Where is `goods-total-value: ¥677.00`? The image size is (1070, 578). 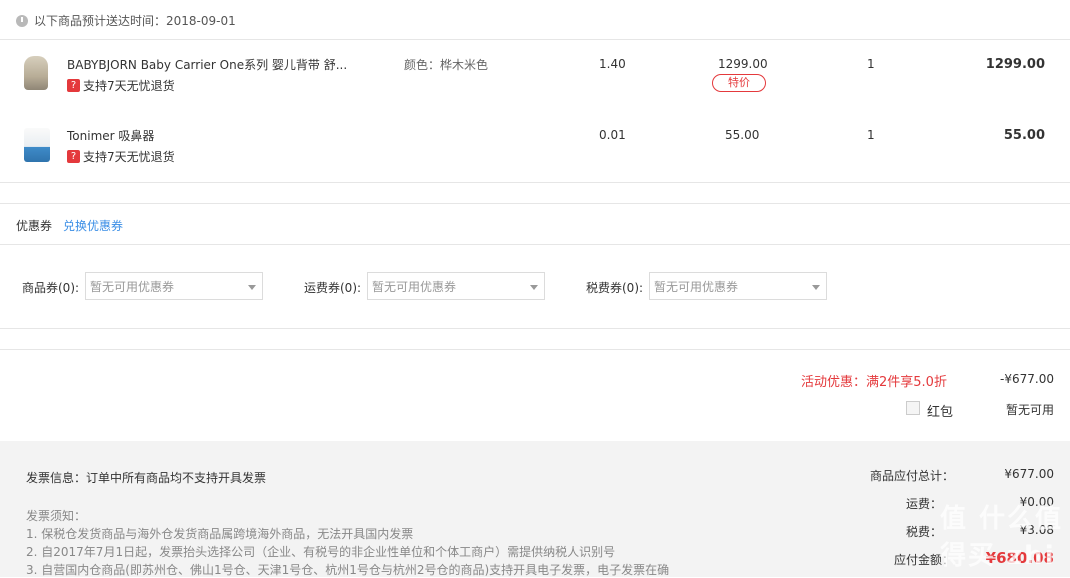
goods-total-value: ¥677.00 is located at coordinates (1029, 474).